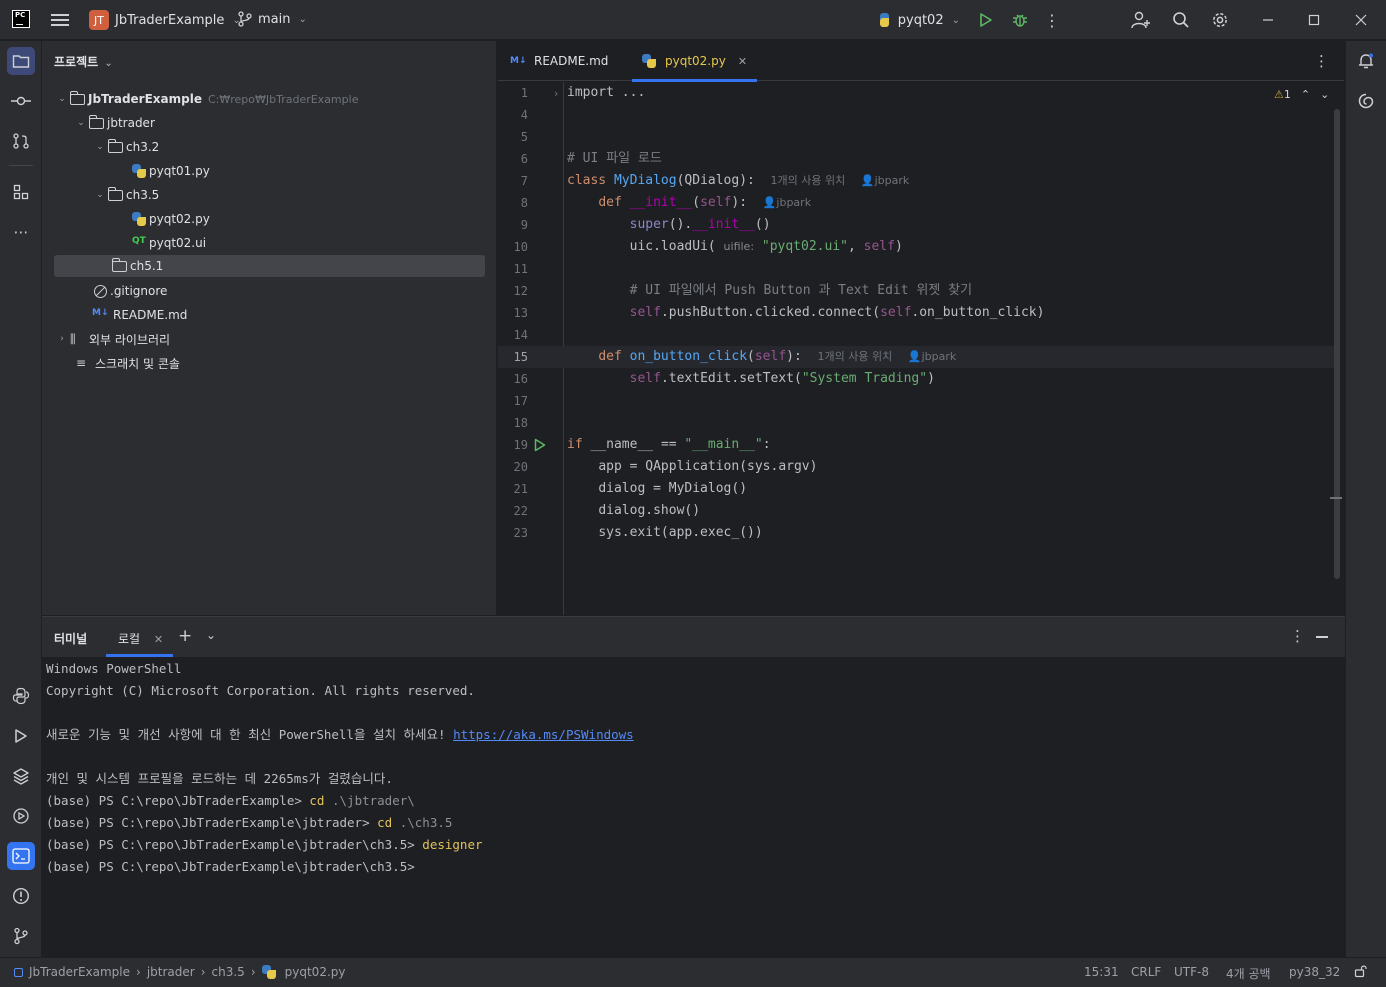 This screenshot has width=1386, height=987. What do you see at coordinates (986, 20) in the screenshot?
I see `run-button` at bounding box center [986, 20].